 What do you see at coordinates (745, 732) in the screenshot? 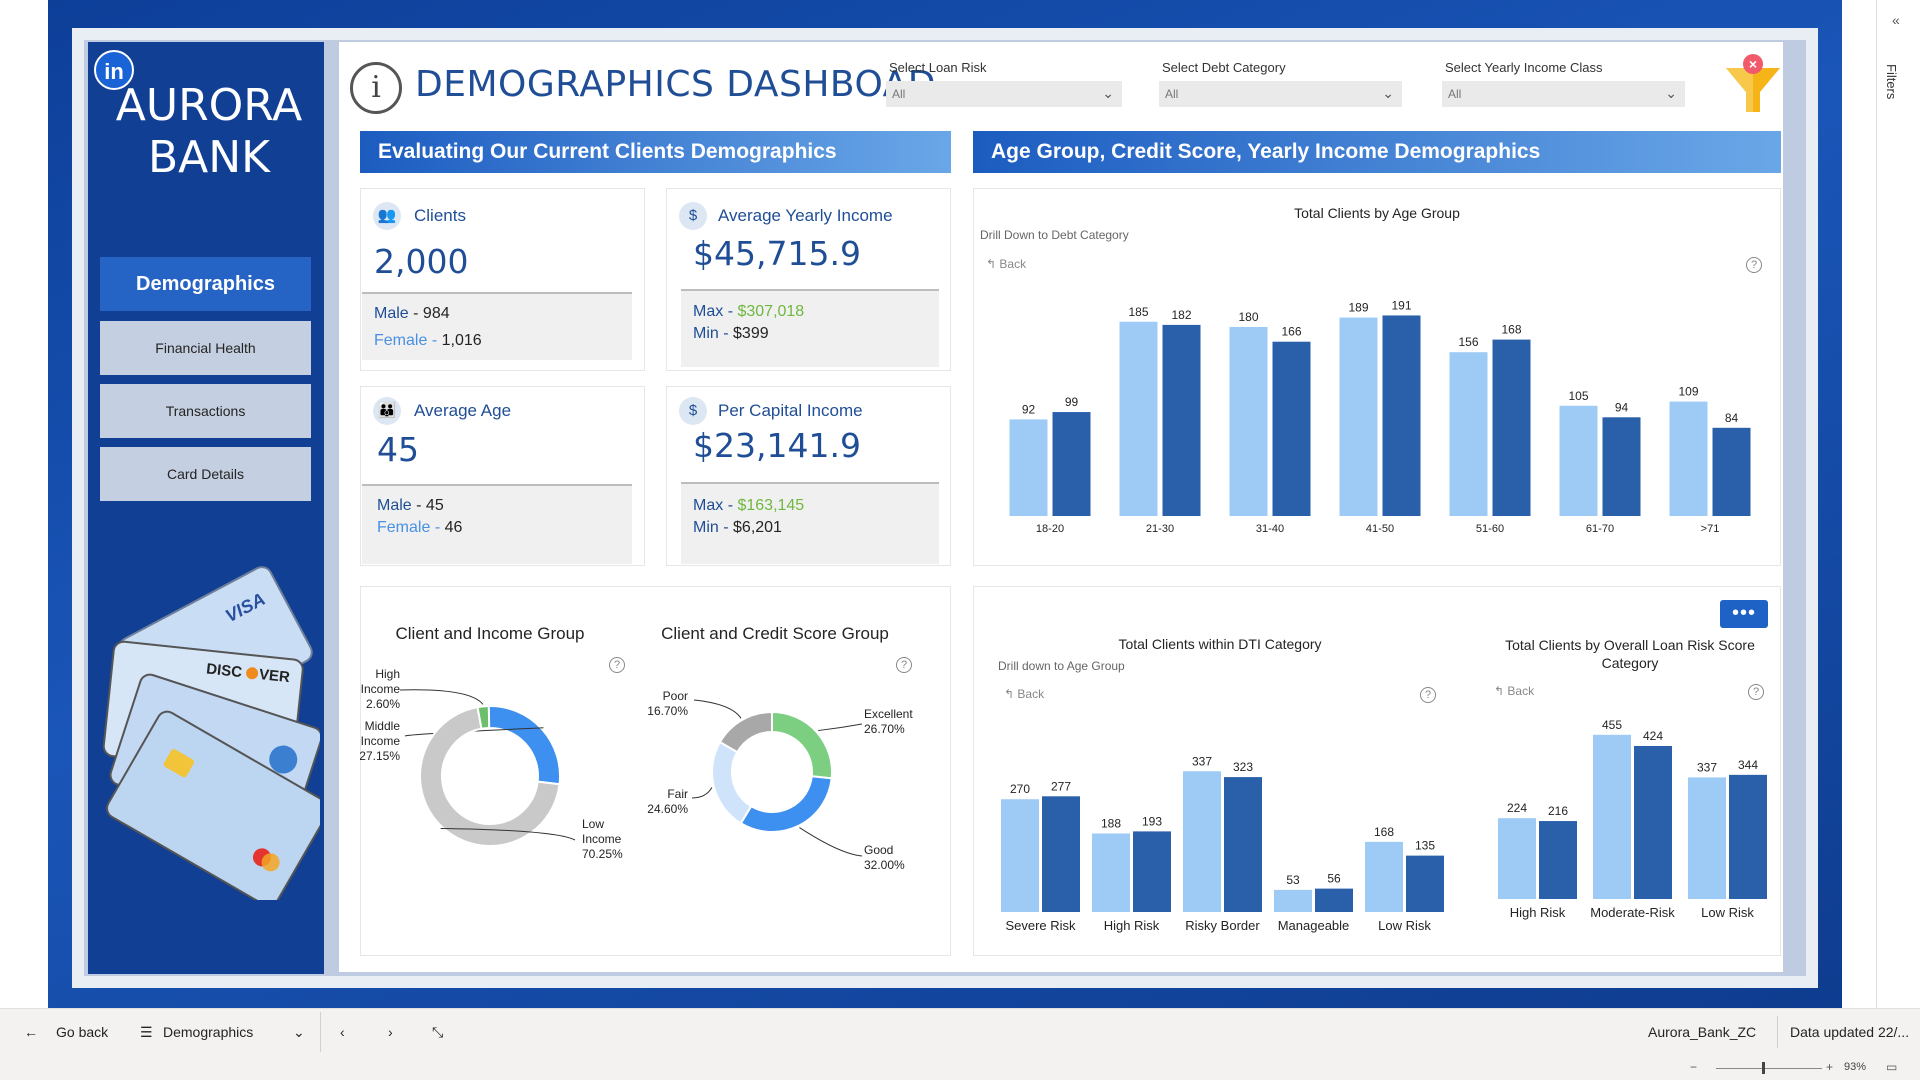
I see `slice-poor` at bounding box center [745, 732].